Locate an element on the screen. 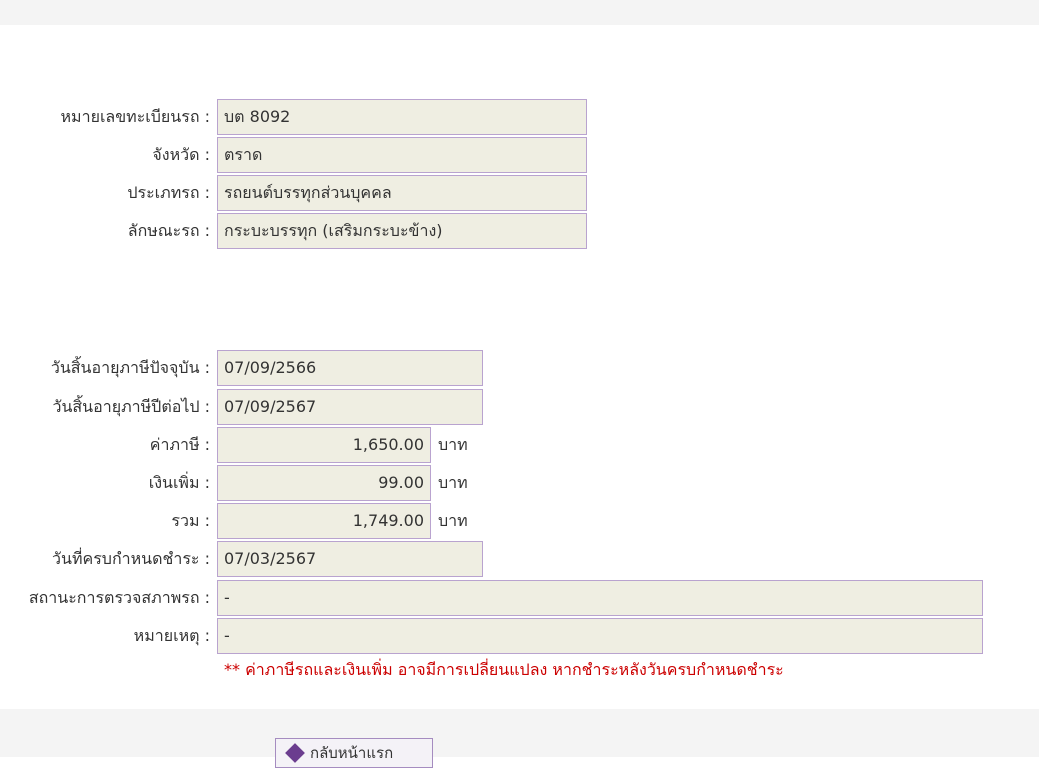  tax-label: ค่าภาษี : is located at coordinates (179, 444).